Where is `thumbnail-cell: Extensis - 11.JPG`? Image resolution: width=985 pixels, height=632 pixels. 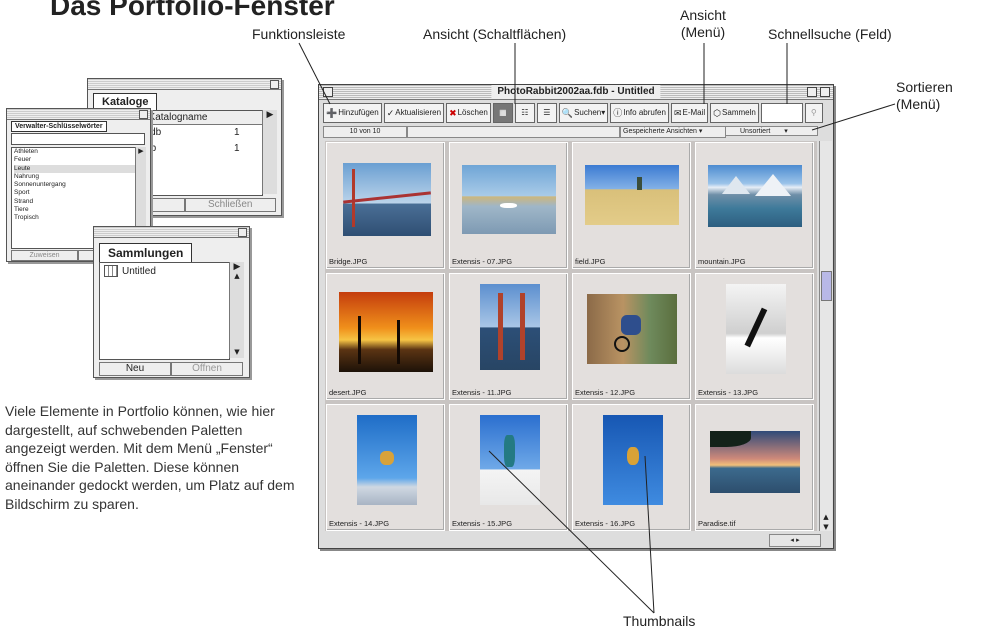
thumbnail-cell: Extensis - 11.JPG is located at coordinates (508, 336).